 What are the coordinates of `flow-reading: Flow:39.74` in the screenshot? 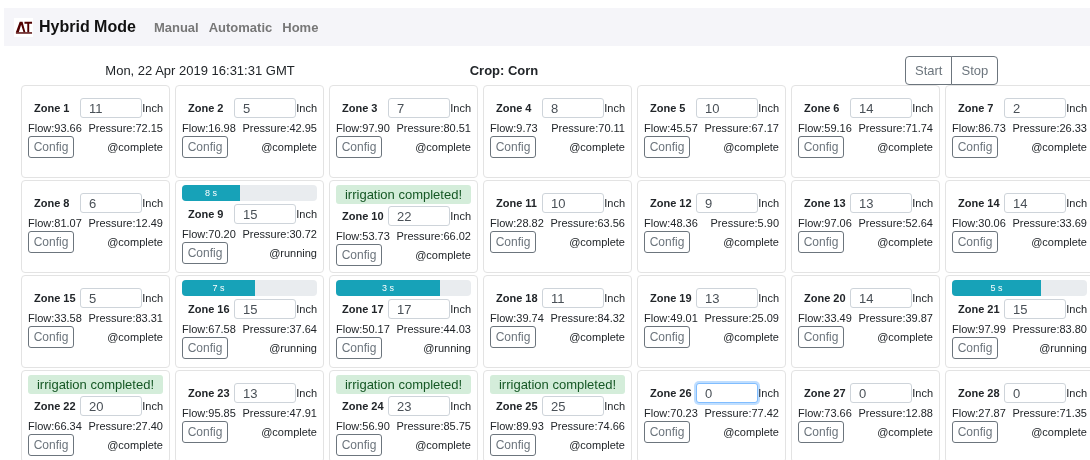 It's located at (517, 318).